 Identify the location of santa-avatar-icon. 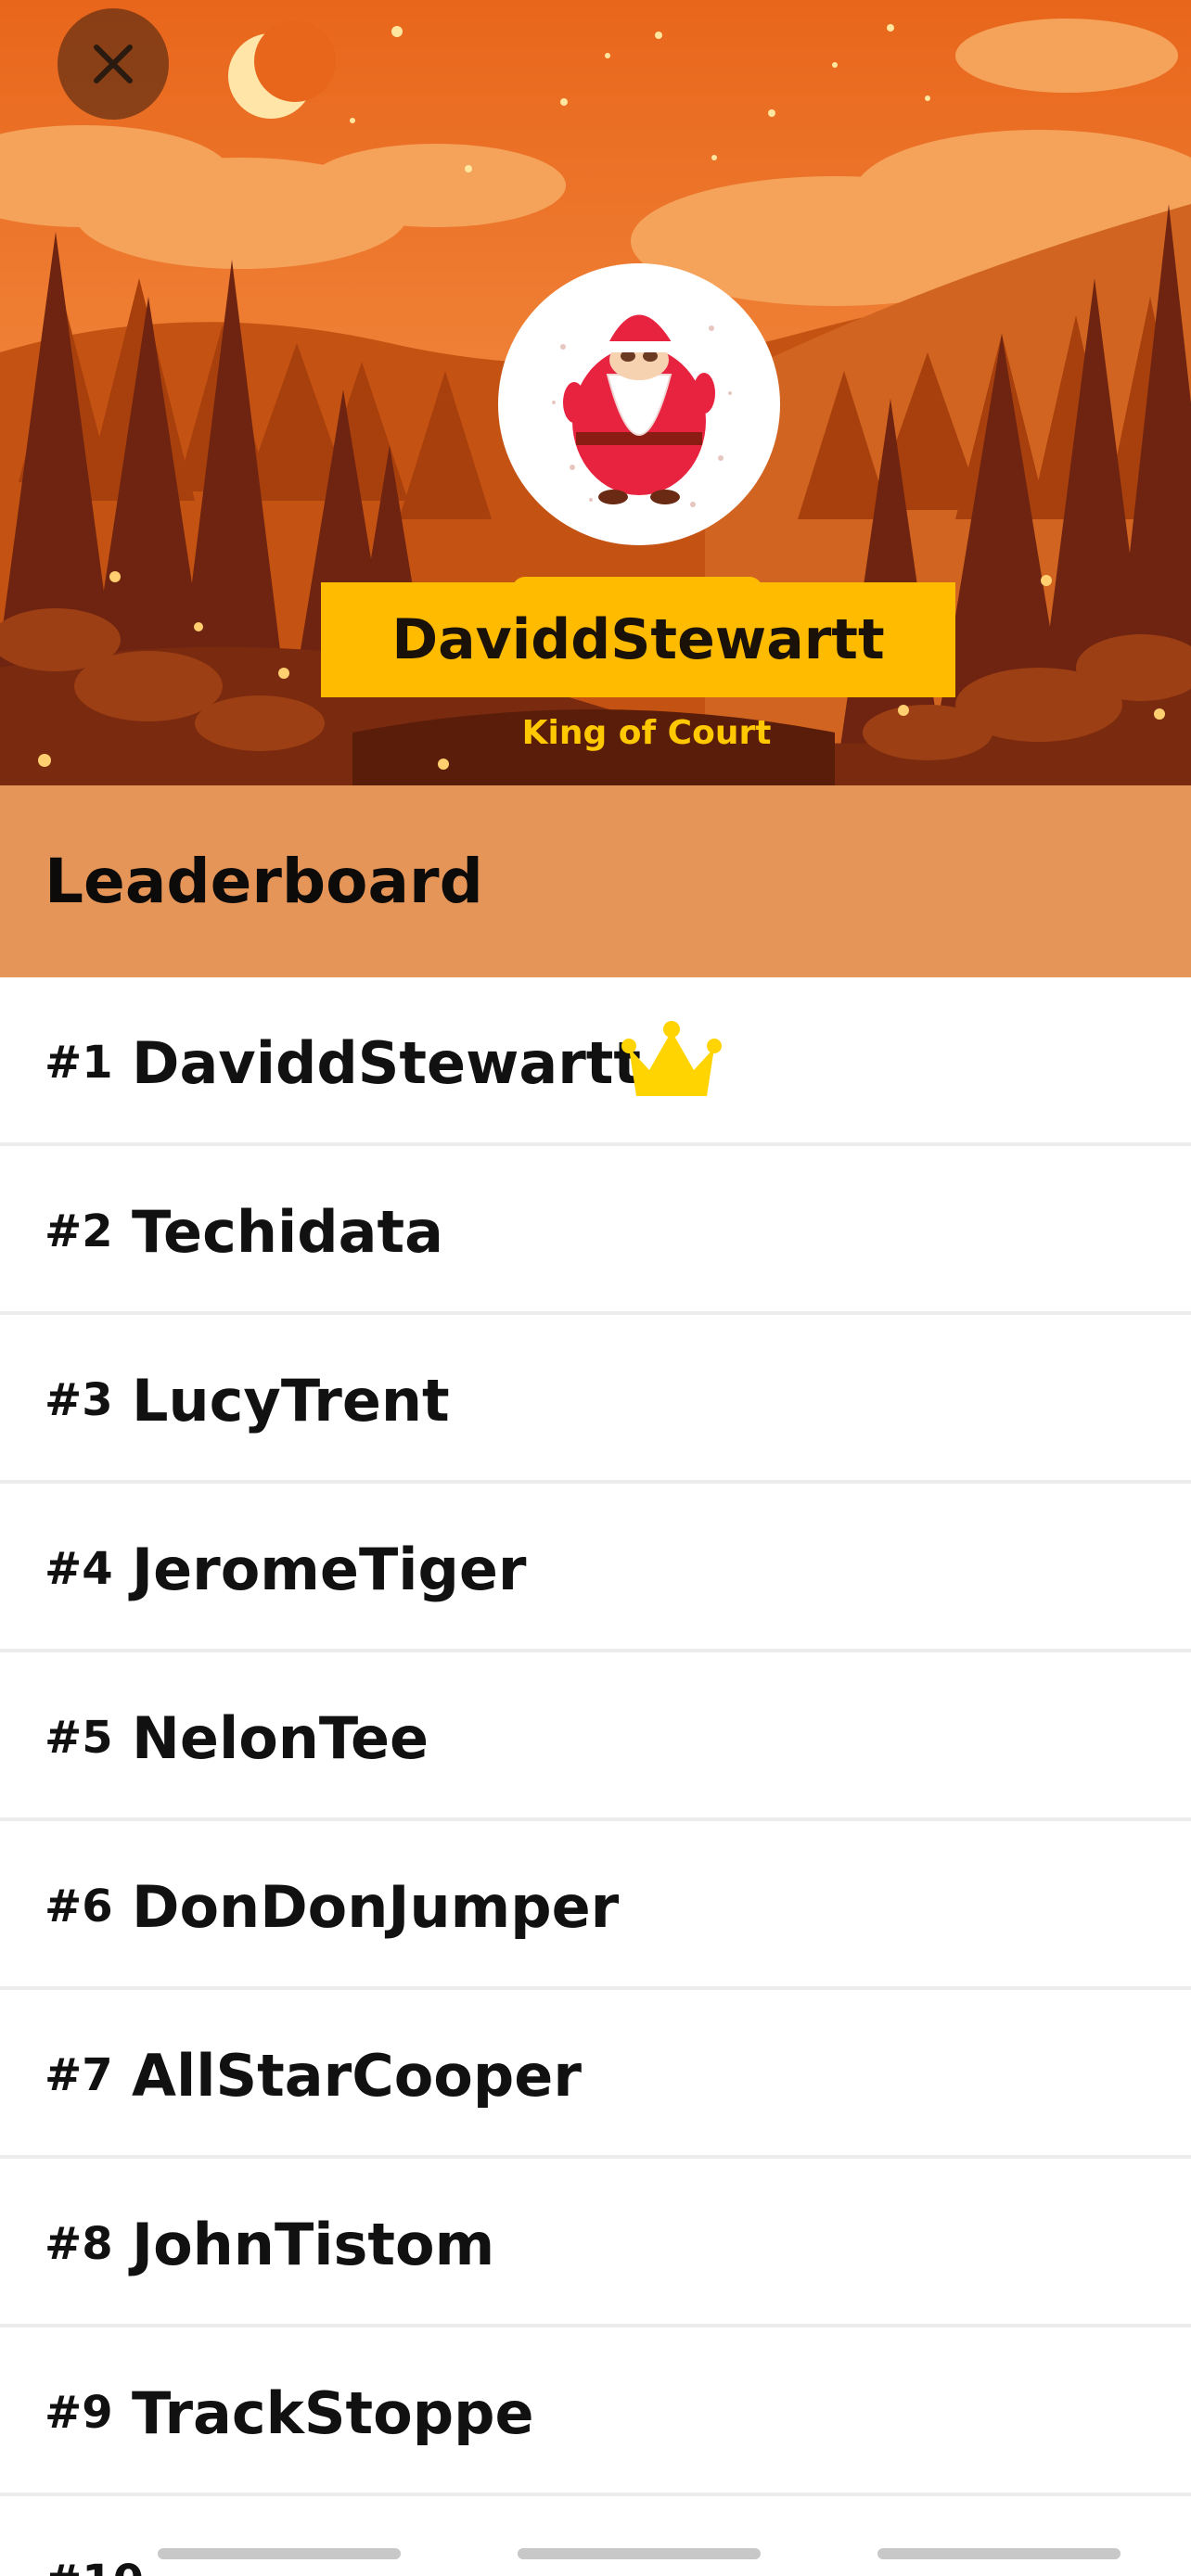
(642, 396).